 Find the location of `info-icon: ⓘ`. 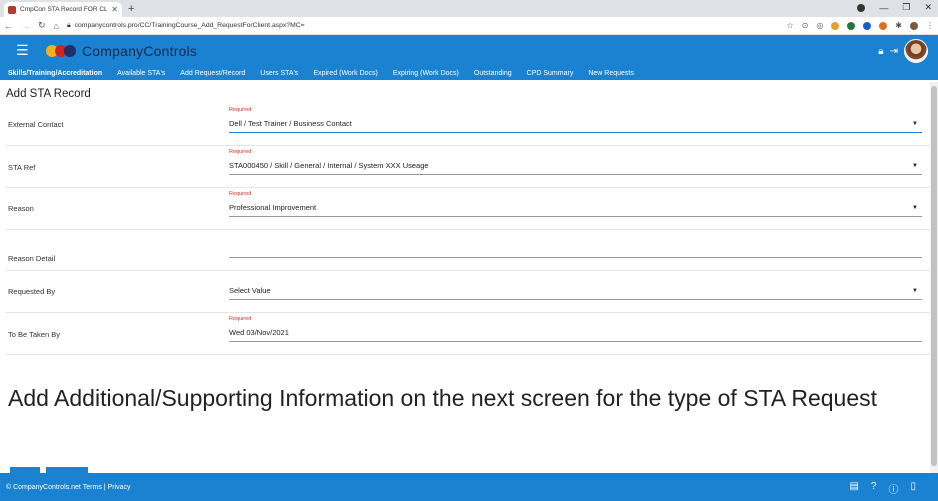

info-icon: ⓘ is located at coordinates (893, 488).